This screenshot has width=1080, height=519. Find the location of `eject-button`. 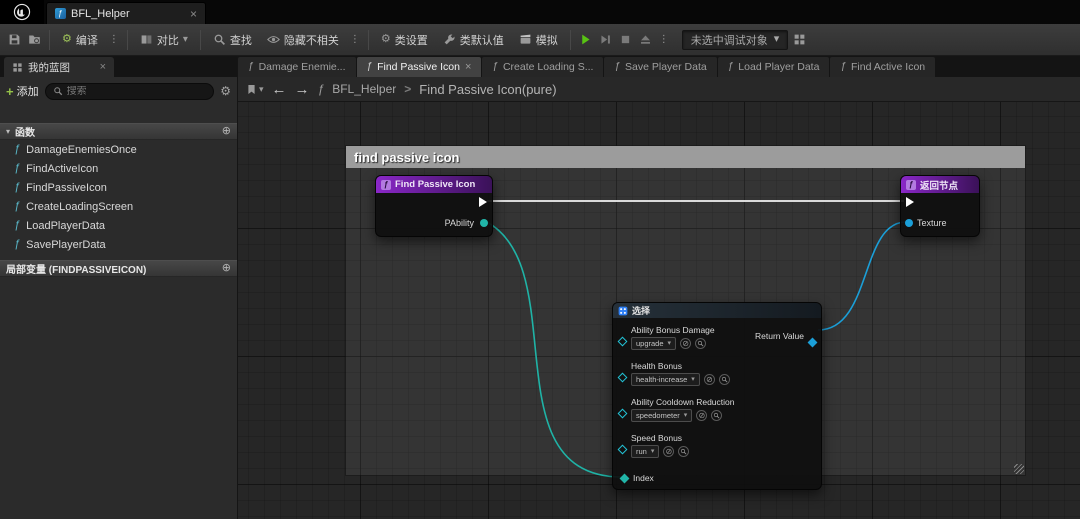

eject-button is located at coordinates (645, 40).